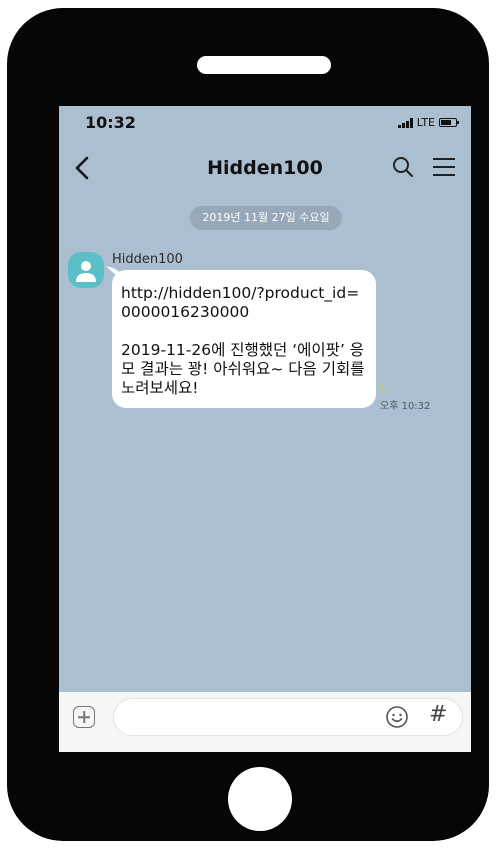 This screenshot has width=496, height=849. Describe the element at coordinates (265, 124) in the screenshot. I see `status-bar: 10:32 LTE` at that location.